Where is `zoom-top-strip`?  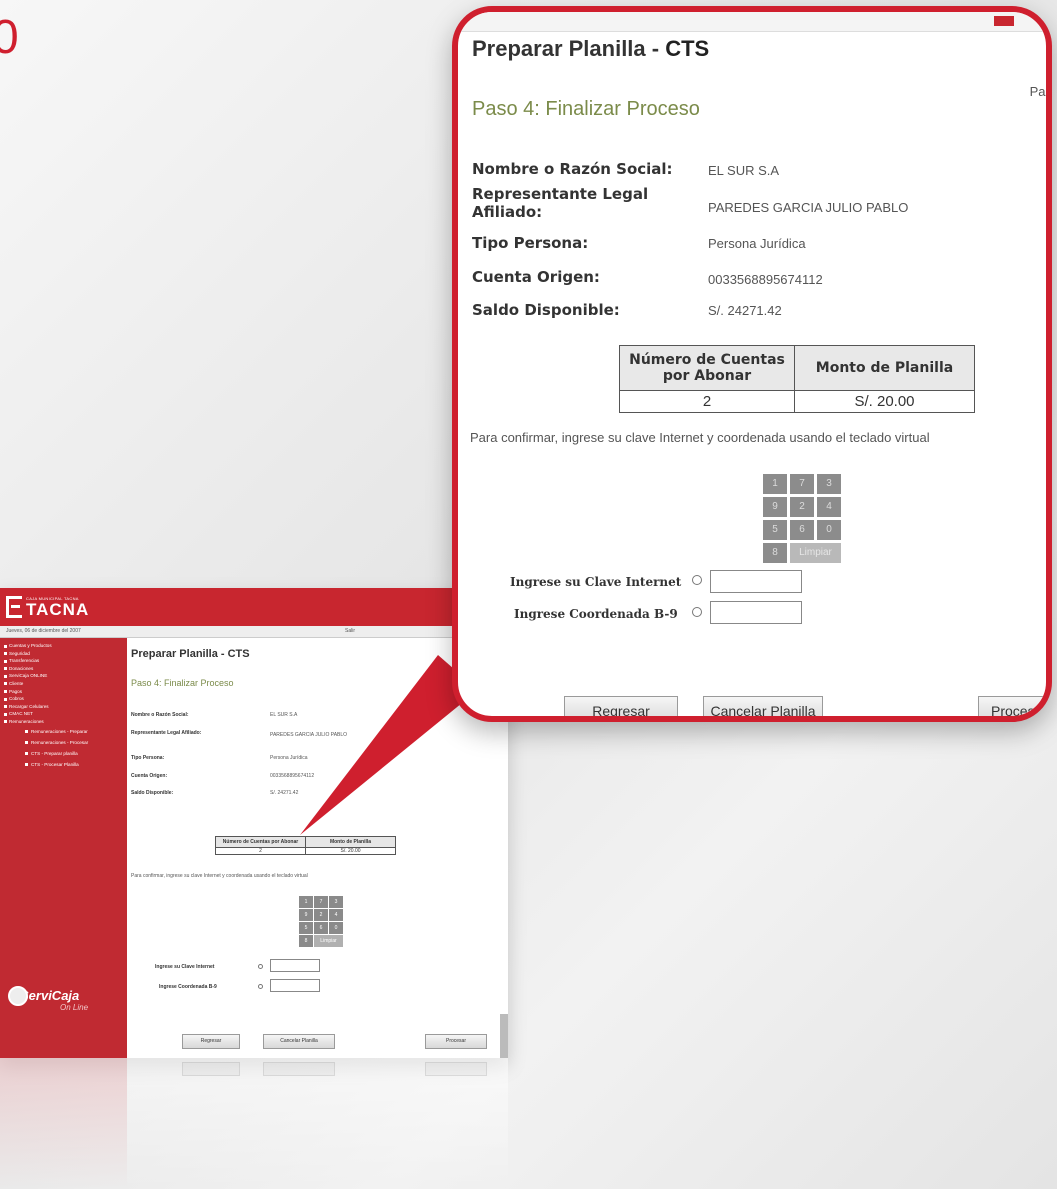
zoom-top-strip is located at coordinates (752, 22).